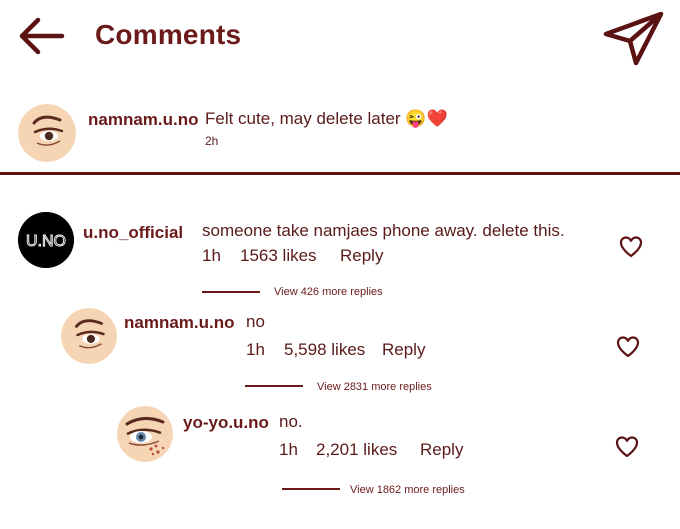 This screenshot has height=529, width=680. I want to click on paper-plane-icon, so click(633, 38).